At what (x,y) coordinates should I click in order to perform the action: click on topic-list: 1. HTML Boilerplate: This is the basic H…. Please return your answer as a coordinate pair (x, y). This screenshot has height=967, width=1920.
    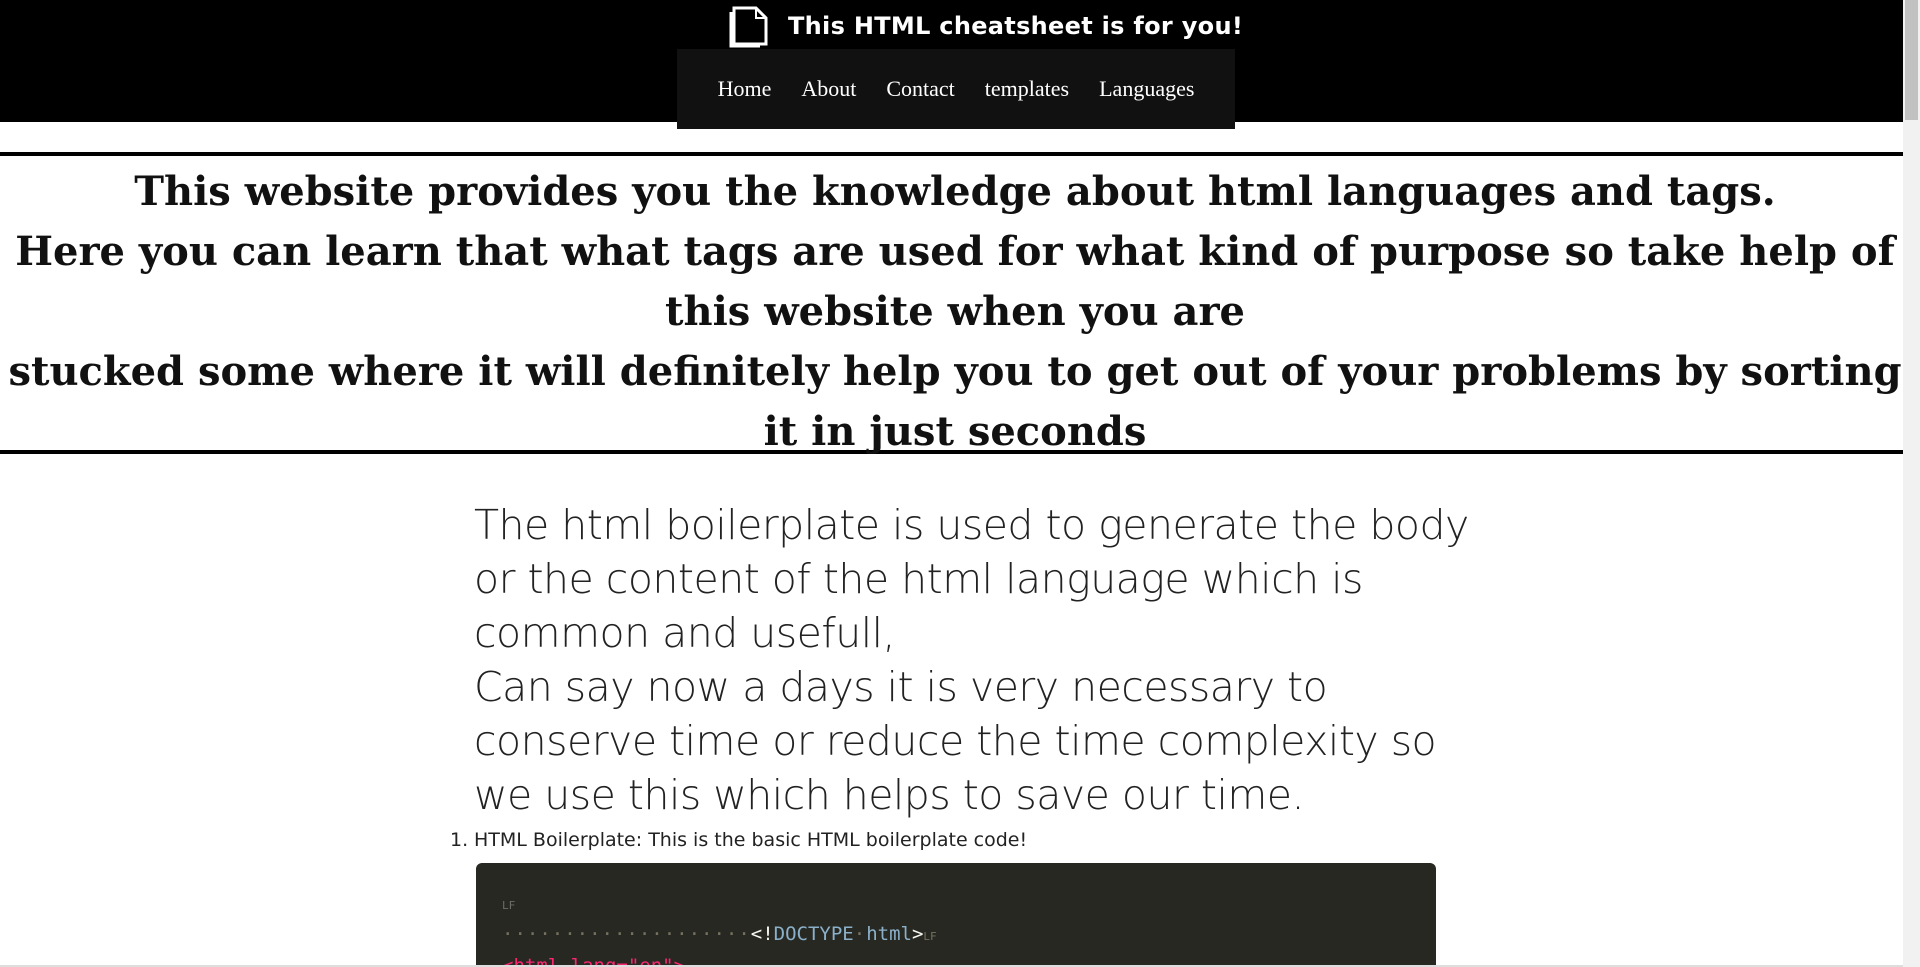
    Looking at the image, I should click on (962, 840).